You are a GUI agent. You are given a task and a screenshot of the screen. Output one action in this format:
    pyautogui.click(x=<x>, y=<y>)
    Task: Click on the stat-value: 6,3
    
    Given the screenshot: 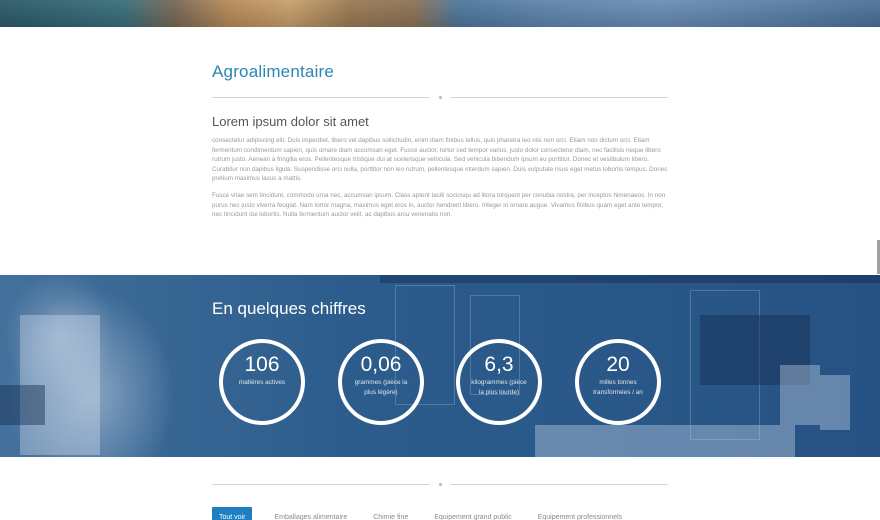 What is the action you would take?
    pyautogui.click(x=499, y=364)
    